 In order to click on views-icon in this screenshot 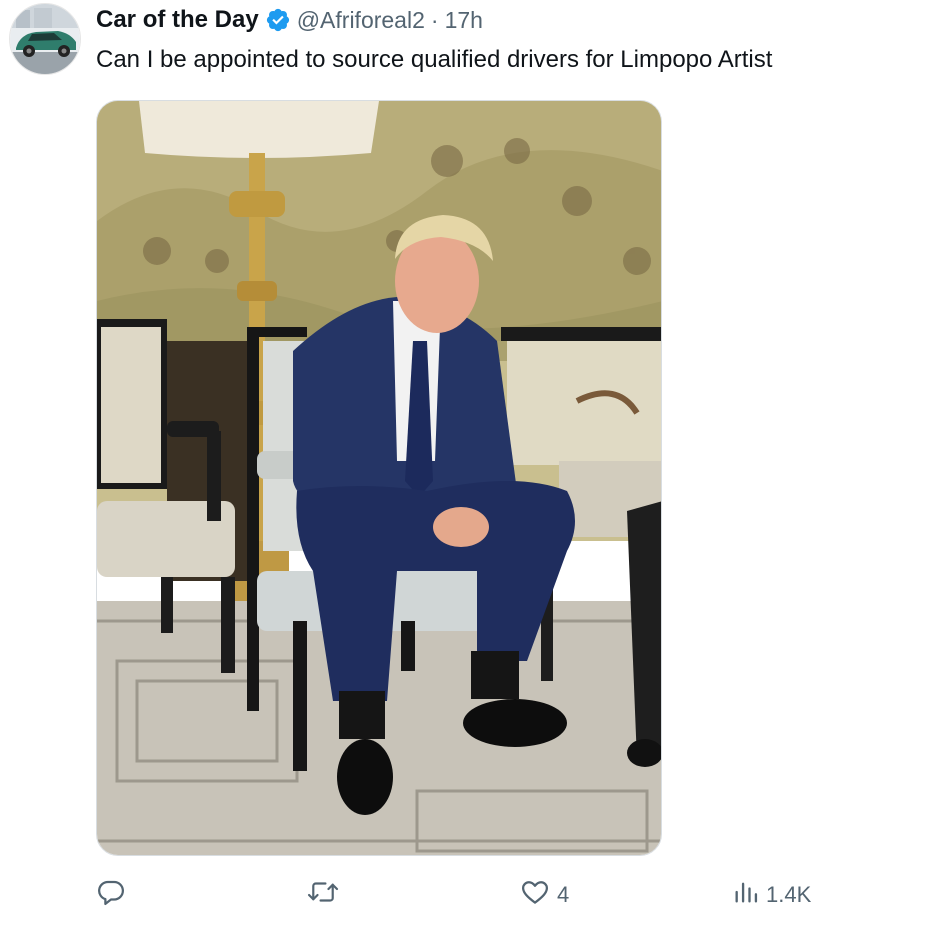, I will do `click(746, 895)`.